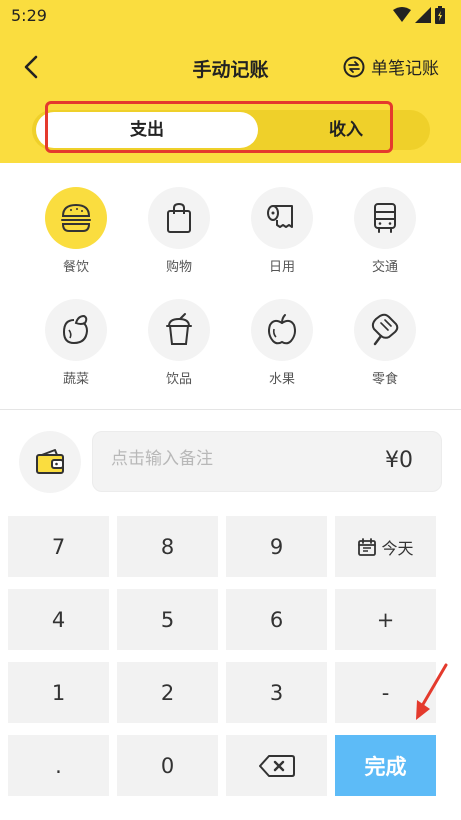 The width and height of the screenshot is (461, 820). Describe the element at coordinates (440, 15) in the screenshot. I see `battery-icon` at that location.